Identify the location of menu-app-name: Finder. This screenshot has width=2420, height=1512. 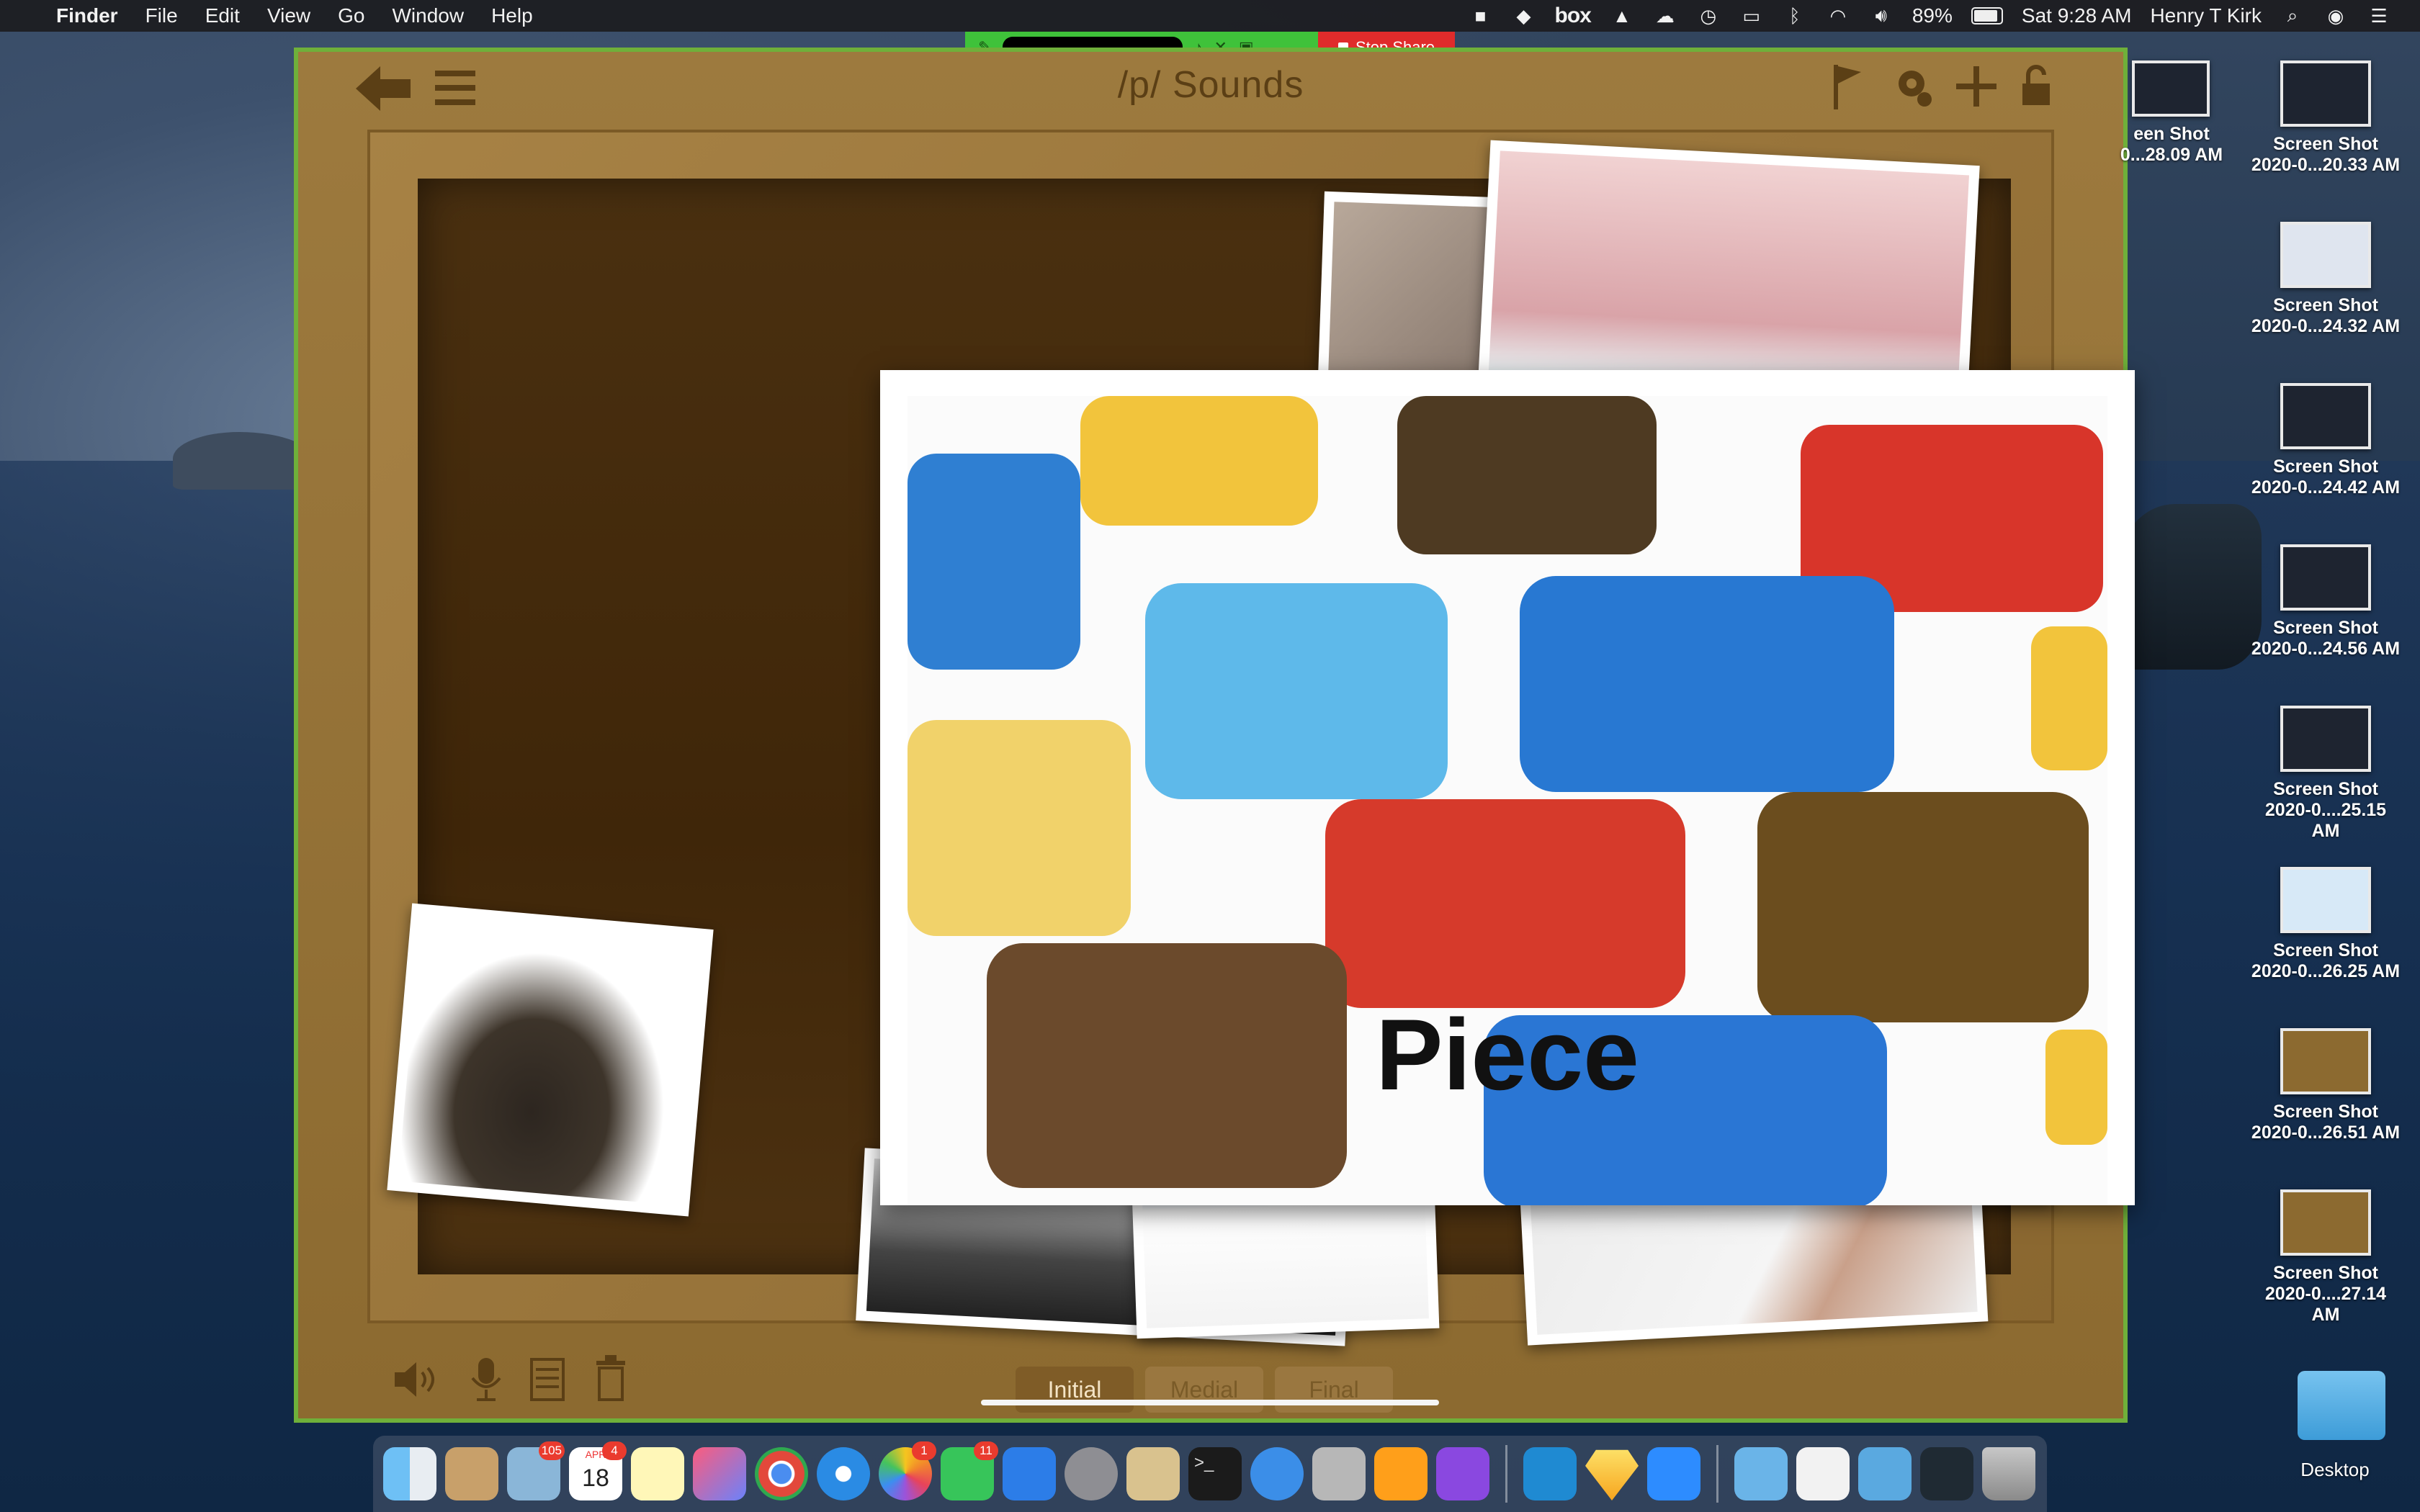
(87, 15).